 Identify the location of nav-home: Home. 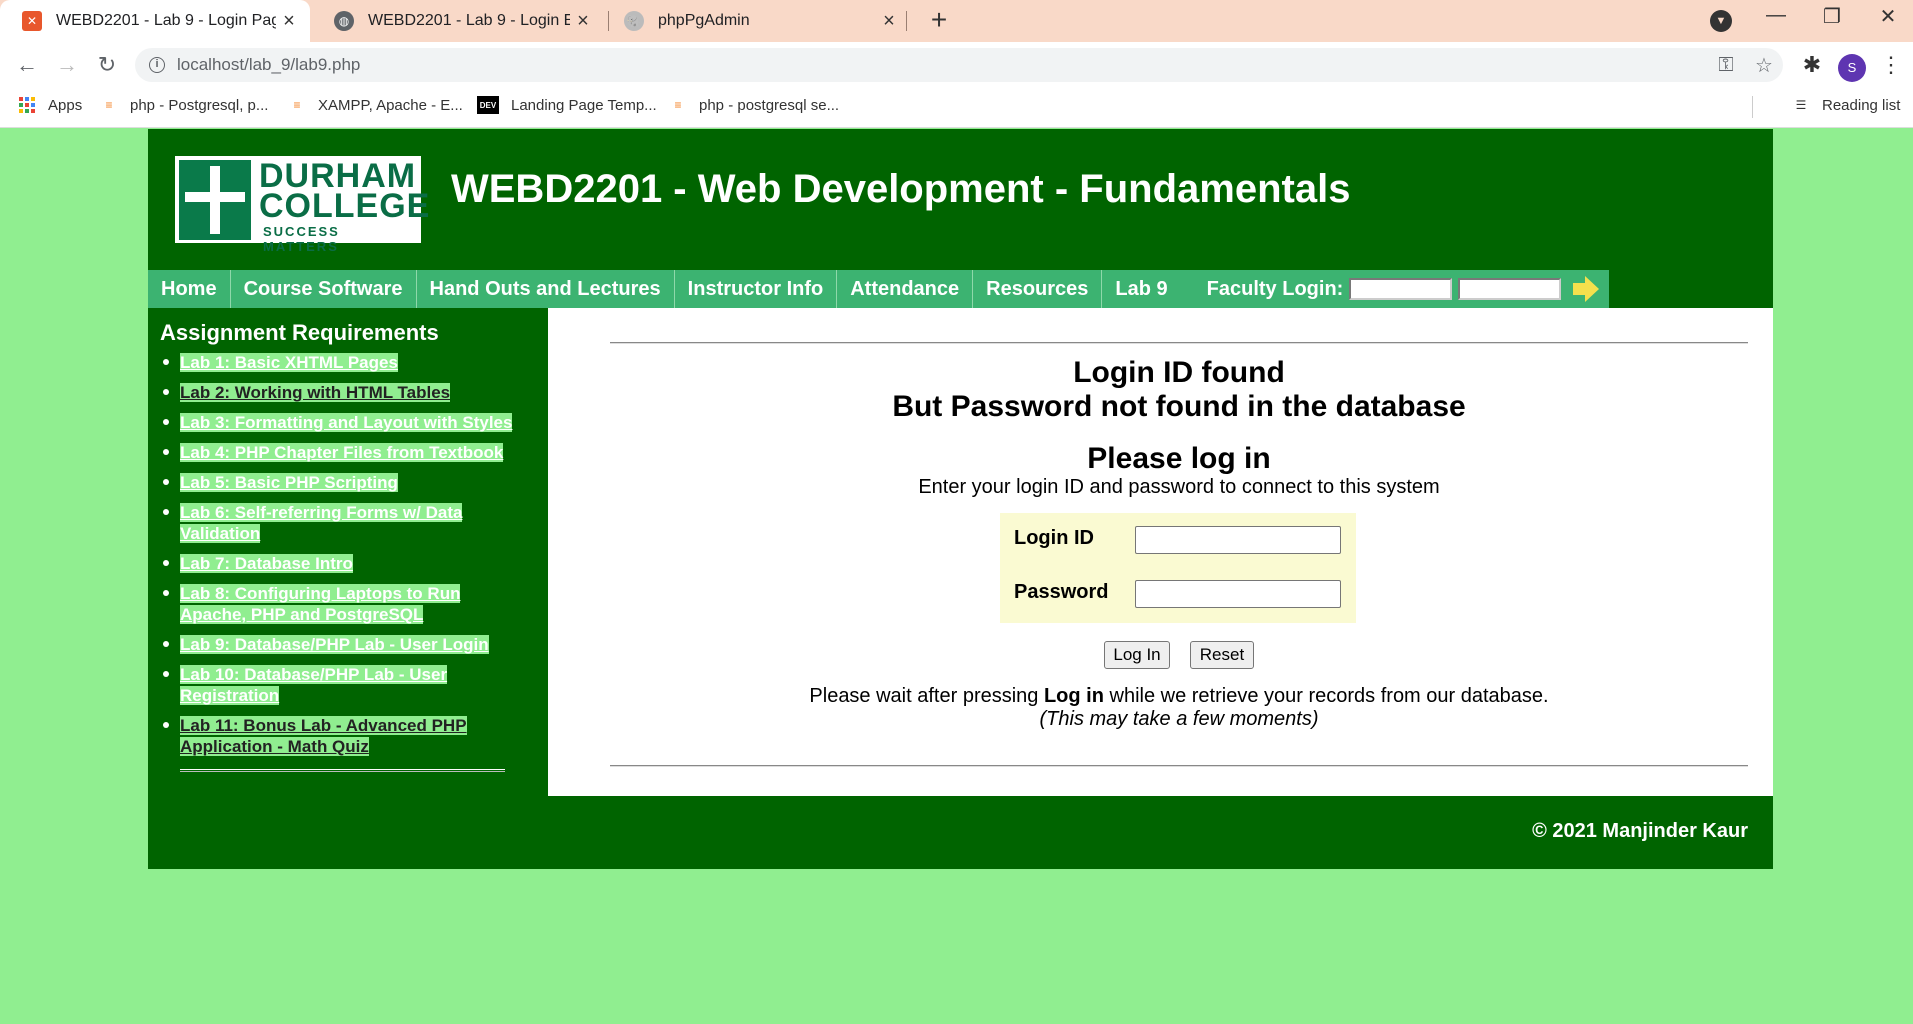
(189, 289).